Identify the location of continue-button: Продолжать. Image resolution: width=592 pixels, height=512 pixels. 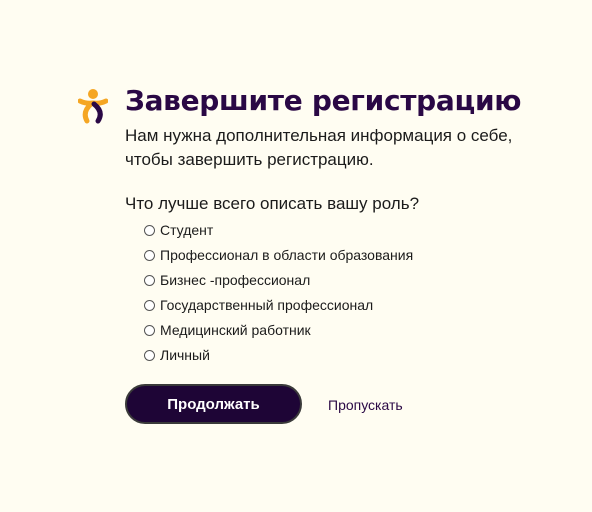
(213, 404).